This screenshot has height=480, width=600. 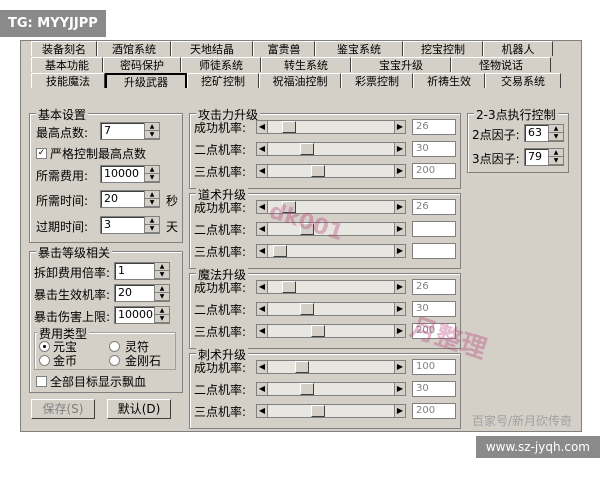 What do you see at coordinates (63, 409) in the screenshot?
I see `save-button: 保存(S)` at bounding box center [63, 409].